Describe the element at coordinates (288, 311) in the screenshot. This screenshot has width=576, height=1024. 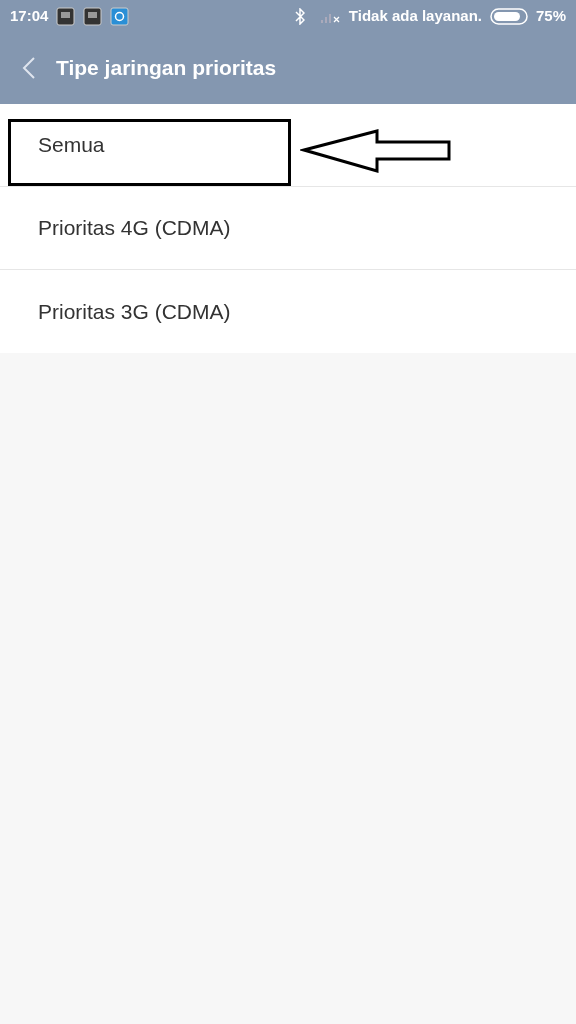
I see `option-item: Prioritas 3G (CDMA)` at that location.